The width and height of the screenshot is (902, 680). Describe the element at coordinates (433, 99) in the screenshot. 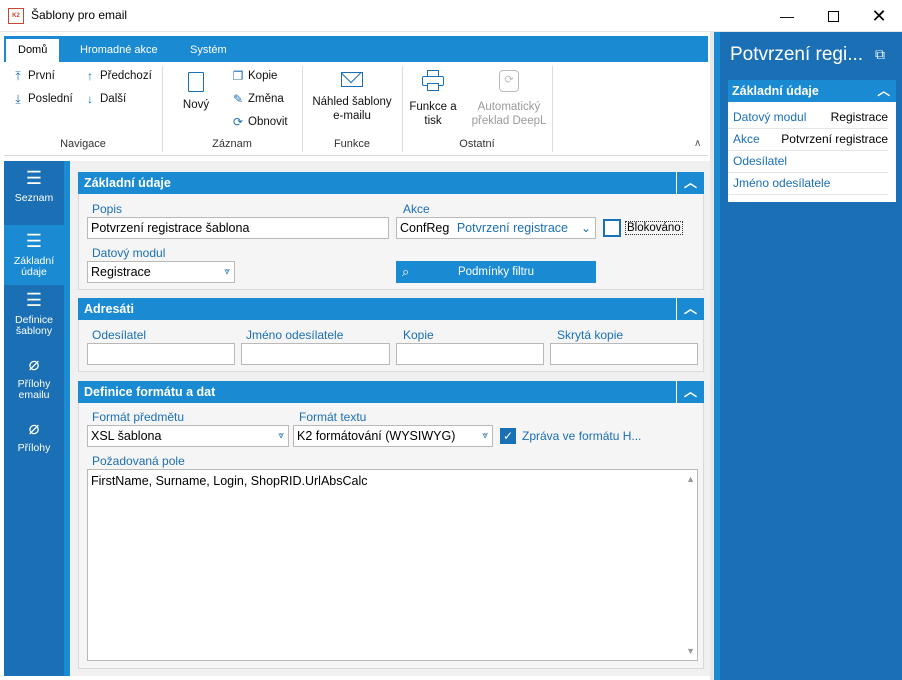

I see `functions-print-button: Funkce a tisk` at that location.